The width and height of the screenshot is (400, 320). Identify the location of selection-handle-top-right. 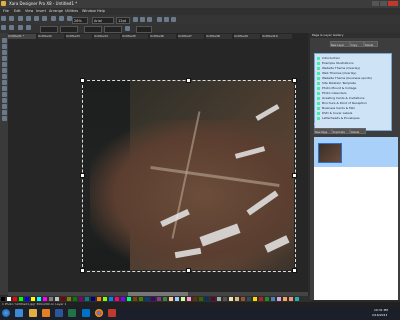
(294, 80).